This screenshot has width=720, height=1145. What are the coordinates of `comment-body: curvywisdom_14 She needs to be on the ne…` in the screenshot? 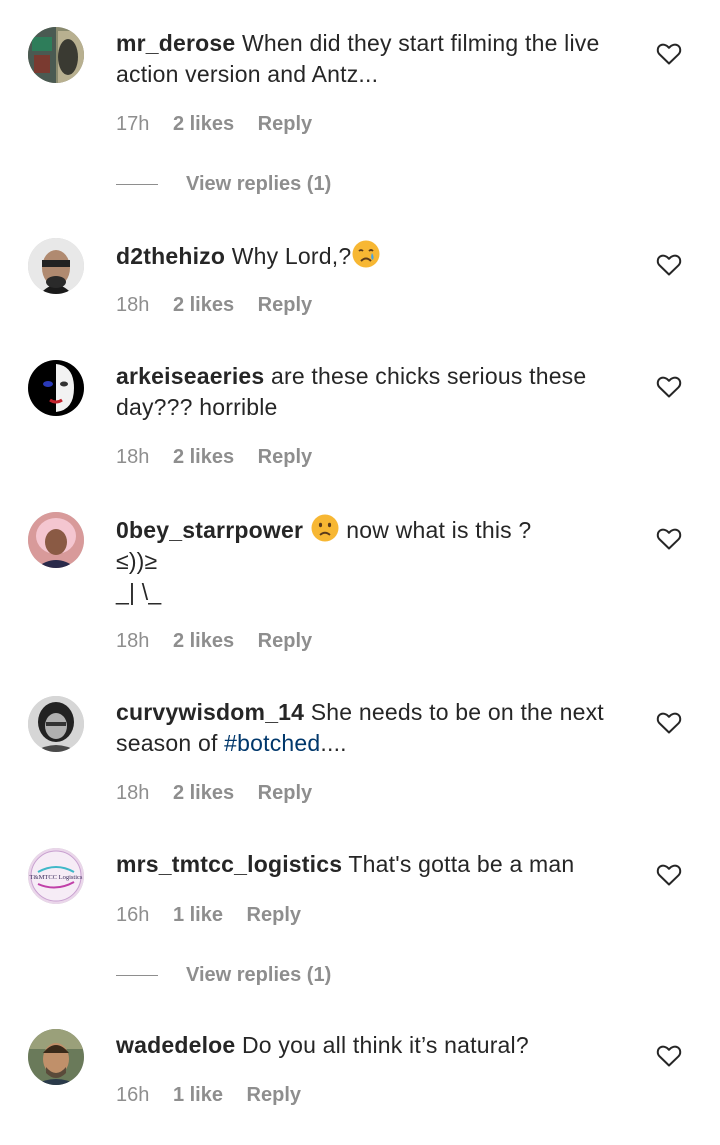 It's located at (376, 728).